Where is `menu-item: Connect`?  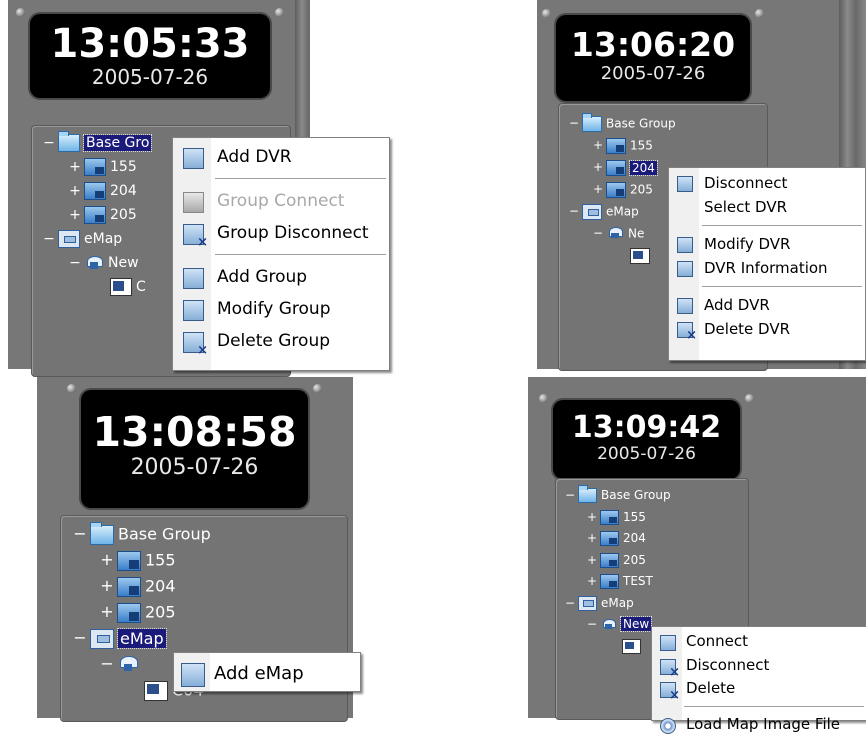
menu-item: Connect is located at coordinates (759, 642).